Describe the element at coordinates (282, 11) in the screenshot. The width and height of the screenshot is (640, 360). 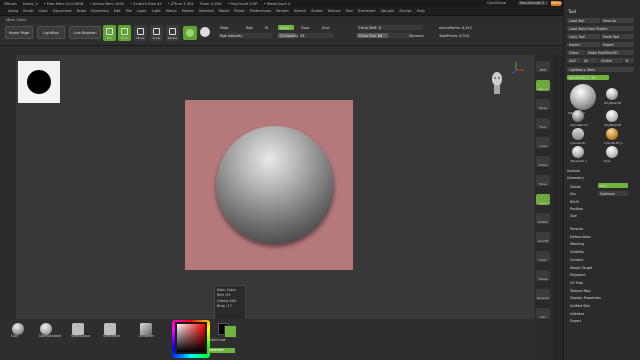
I see `menu-item-render: Render` at that location.